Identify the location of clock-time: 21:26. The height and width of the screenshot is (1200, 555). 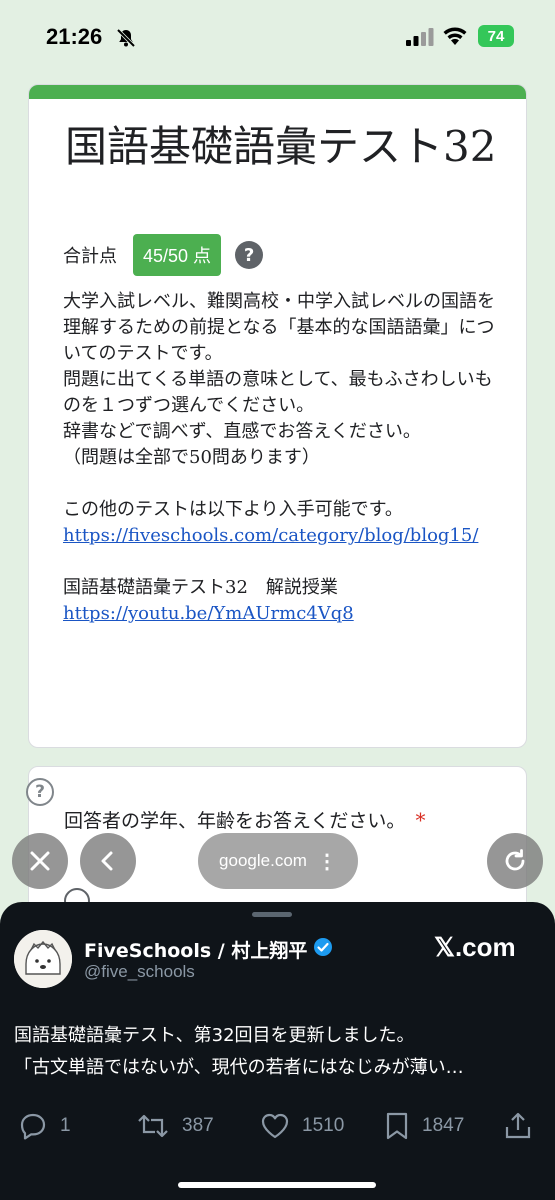
(74, 36).